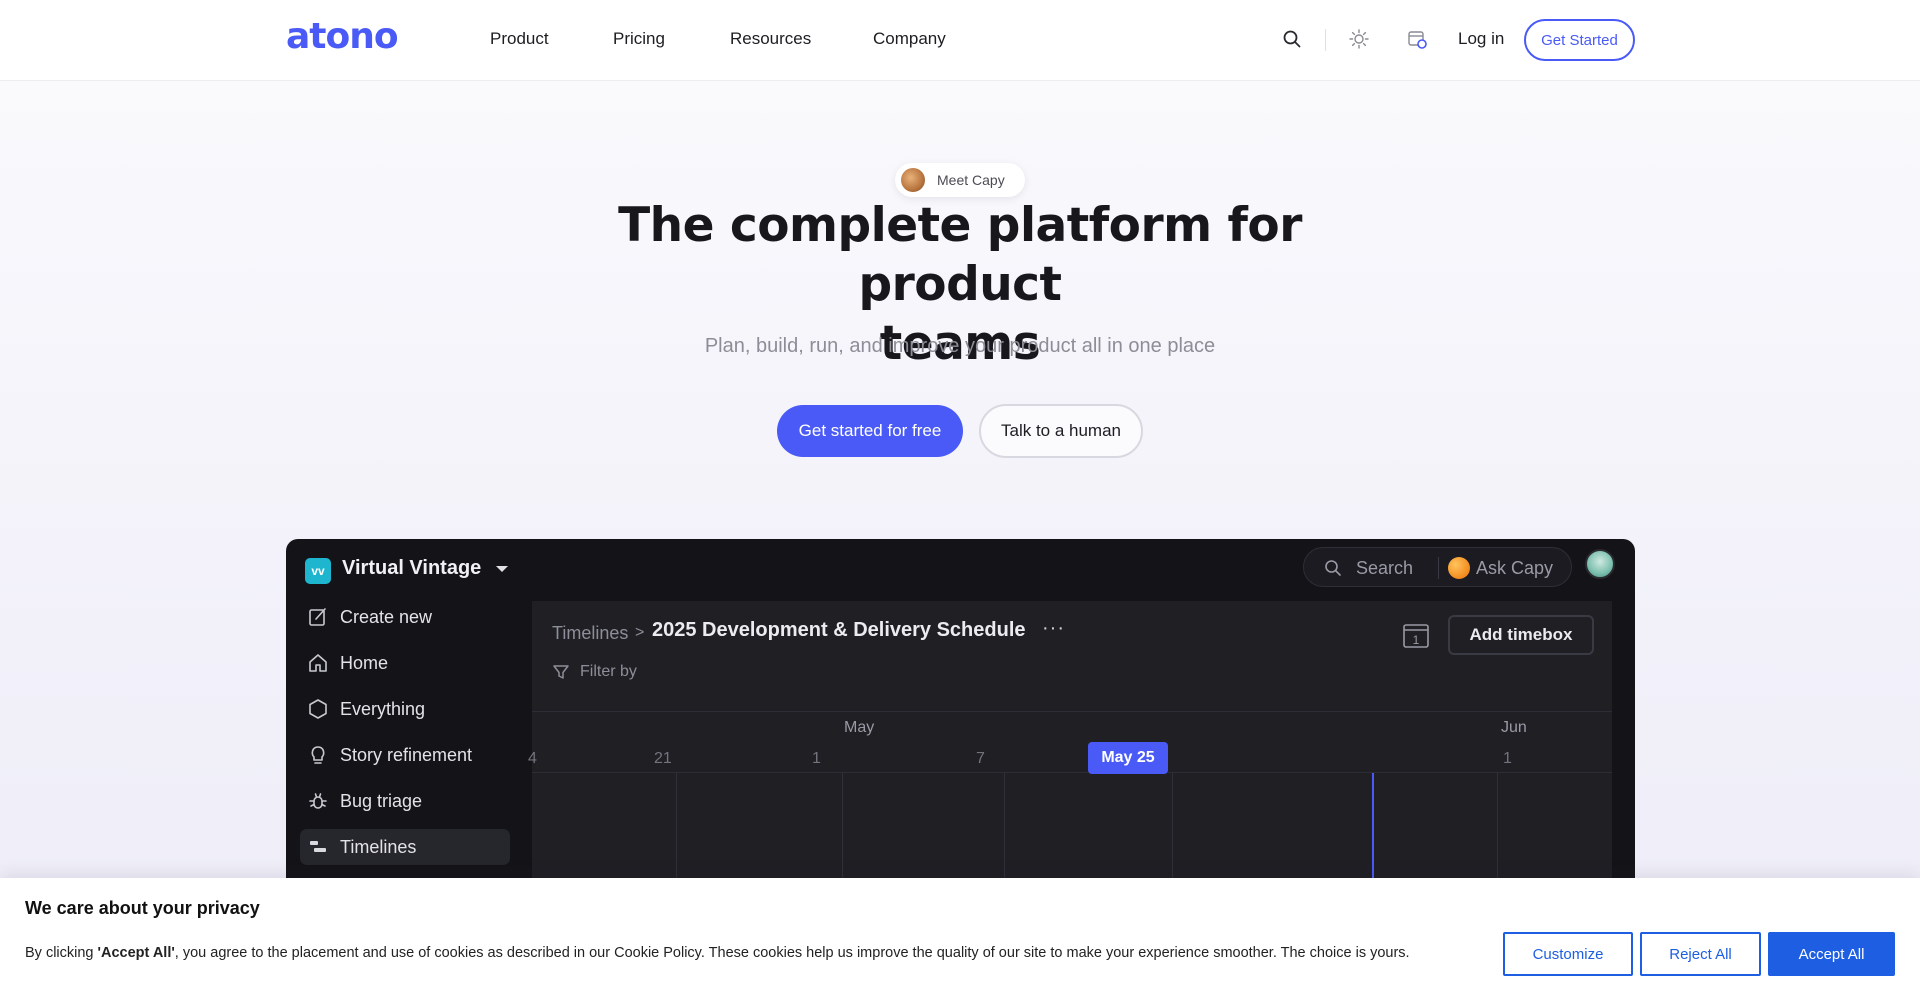 This screenshot has height=993, width=1920. I want to click on nav-product: Product, so click(519, 39).